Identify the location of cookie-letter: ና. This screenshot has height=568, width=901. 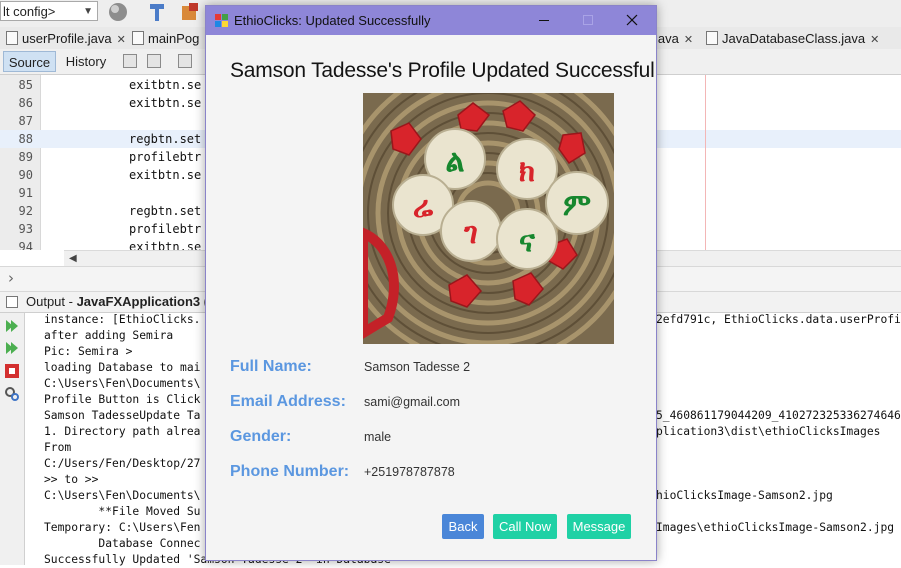
(527, 241).